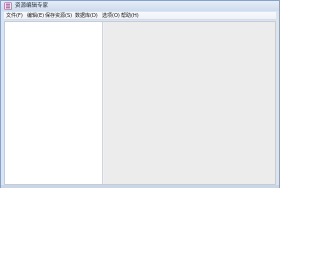 The image size is (320, 270). What do you see at coordinates (58, 16) in the screenshot?
I see `menu-save-resources: 保存资源(S)` at bounding box center [58, 16].